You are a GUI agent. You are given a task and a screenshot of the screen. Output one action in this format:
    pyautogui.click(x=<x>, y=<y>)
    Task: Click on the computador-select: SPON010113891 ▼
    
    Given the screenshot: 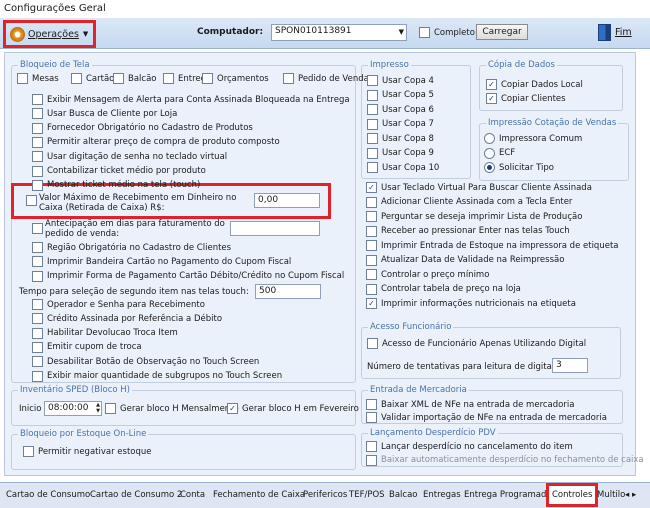 What is the action you would take?
    pyautogui.click(x=339, y=32)
    